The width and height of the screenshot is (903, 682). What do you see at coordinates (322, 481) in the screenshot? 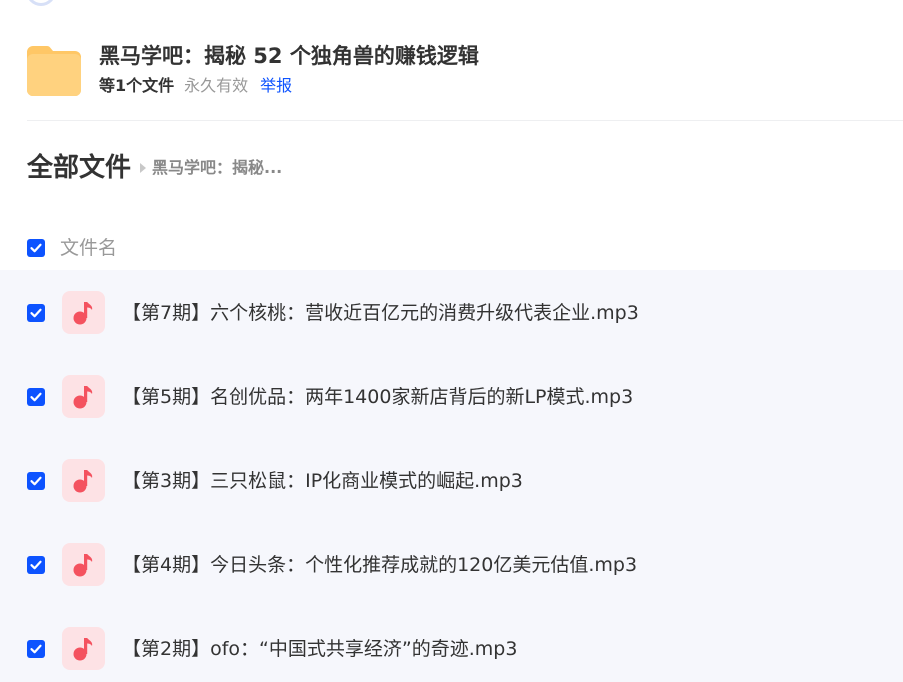
I see `file-name: 【第3期】三只松鼠：IP化商业模式的崛起.mp3` at bounding box center [322, 481].